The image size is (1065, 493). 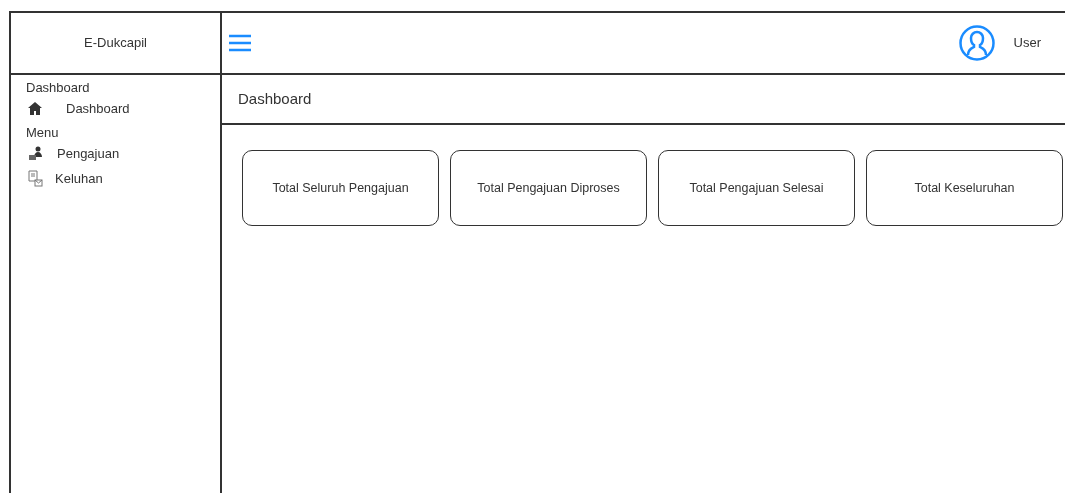 What do you see at coordinates (58, 88) in the screenshot?
I see `sidebar-heading: Dashboard` at bounding box center [58, 88].